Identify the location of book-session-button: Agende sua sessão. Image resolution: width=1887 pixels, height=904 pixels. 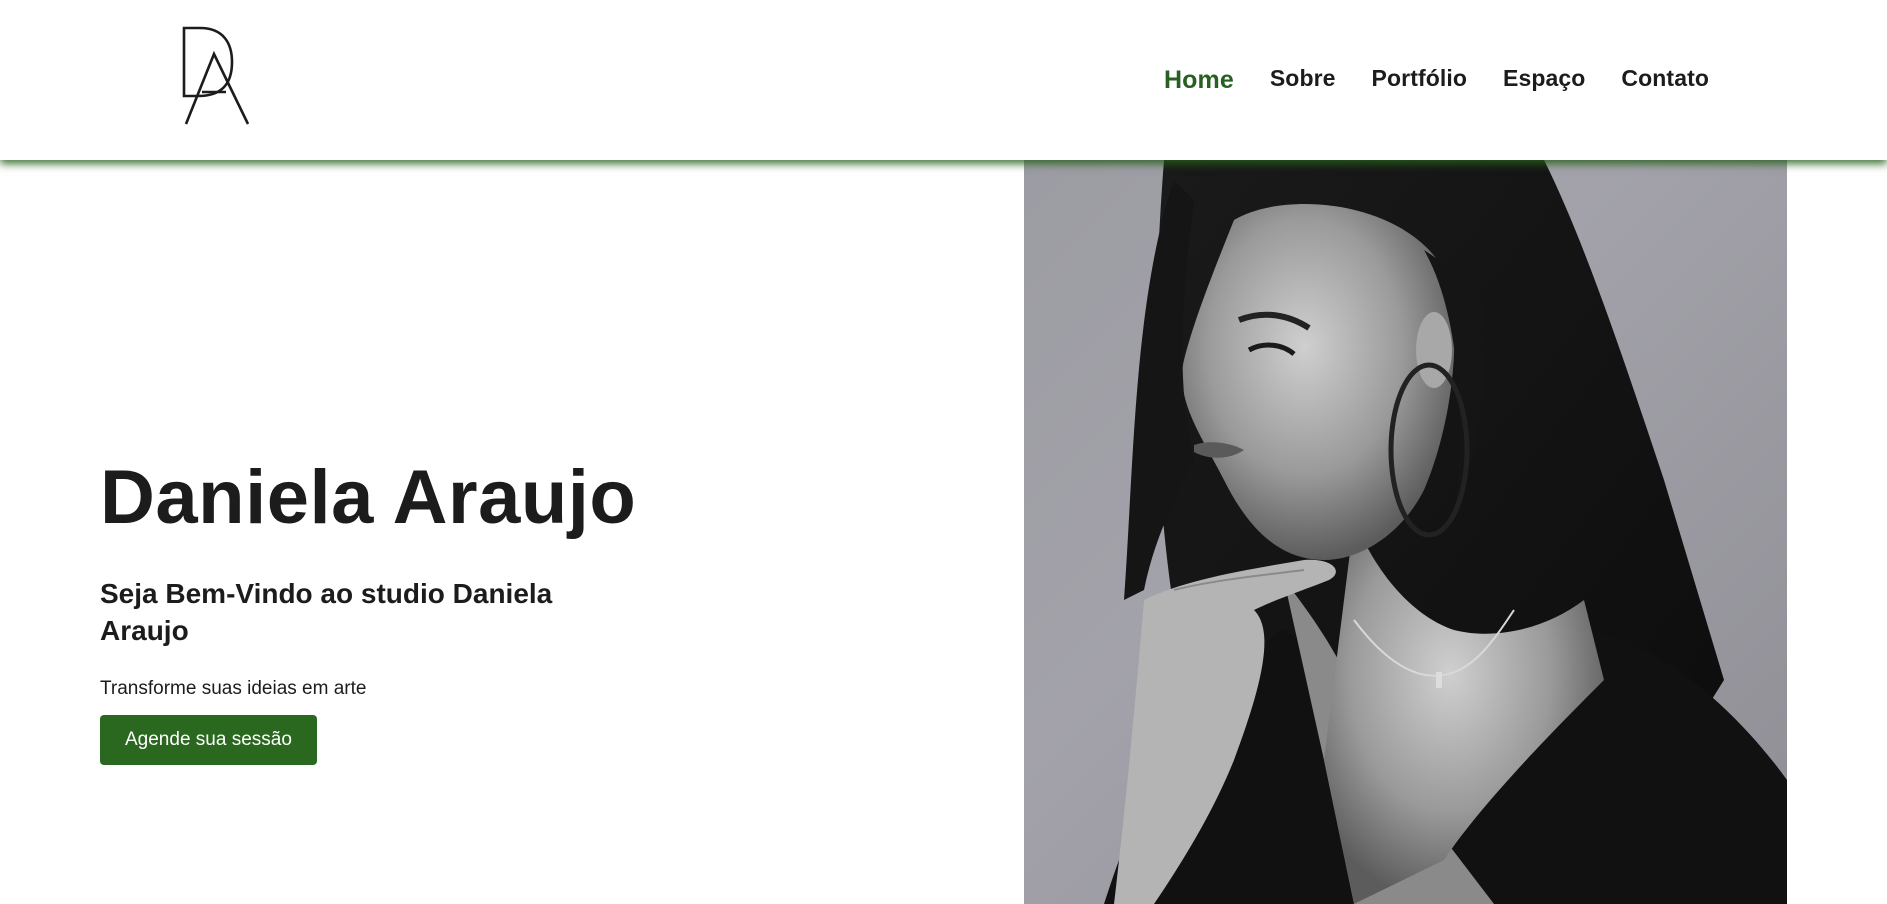
(208, 740).